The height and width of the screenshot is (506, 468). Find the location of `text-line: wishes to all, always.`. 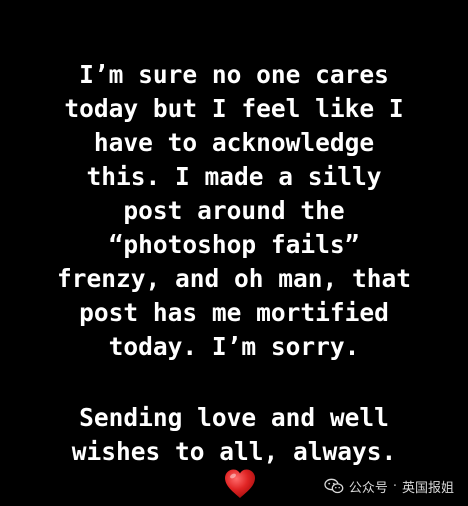

text-line: wishes to all, always. is located at coordinates (234, 451).